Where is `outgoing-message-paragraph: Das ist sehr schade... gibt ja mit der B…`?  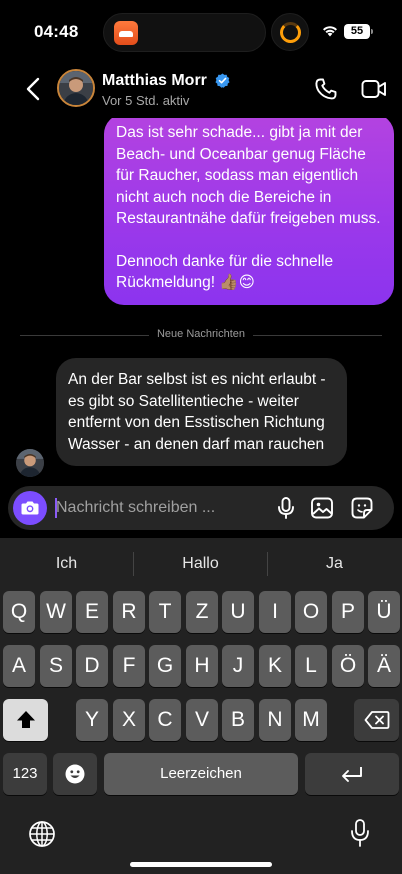 outgoing-message-paragraph: Das ist sehr schade... gibt ja mit der B… is located at coordinates (248, 175).